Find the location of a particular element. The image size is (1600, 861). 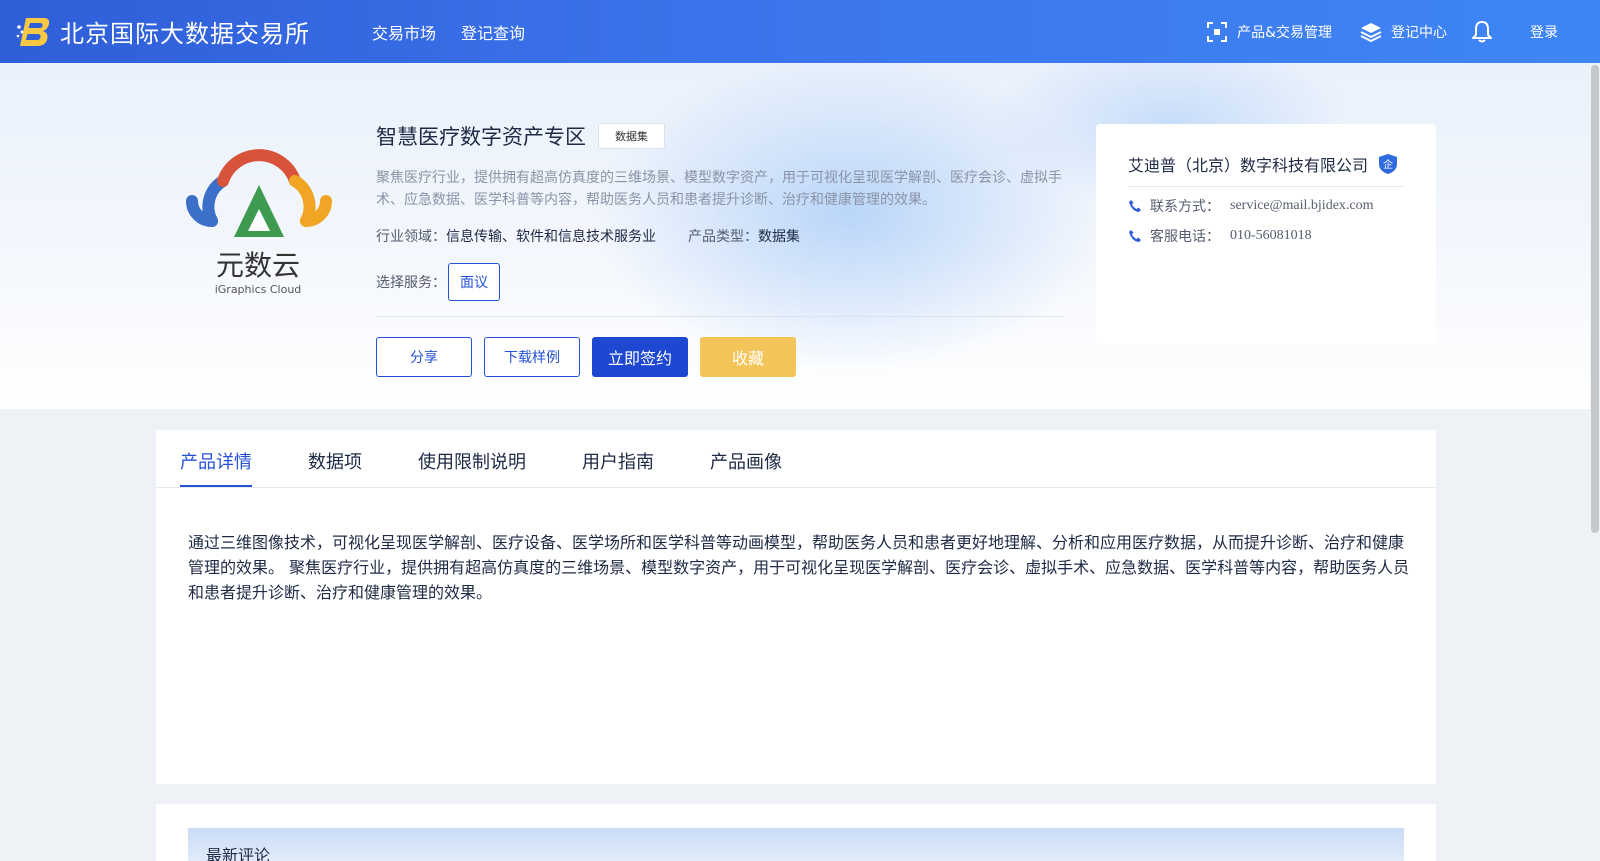

nav-item-registration-query: 登记查询 is located at coordinates (493, 32).